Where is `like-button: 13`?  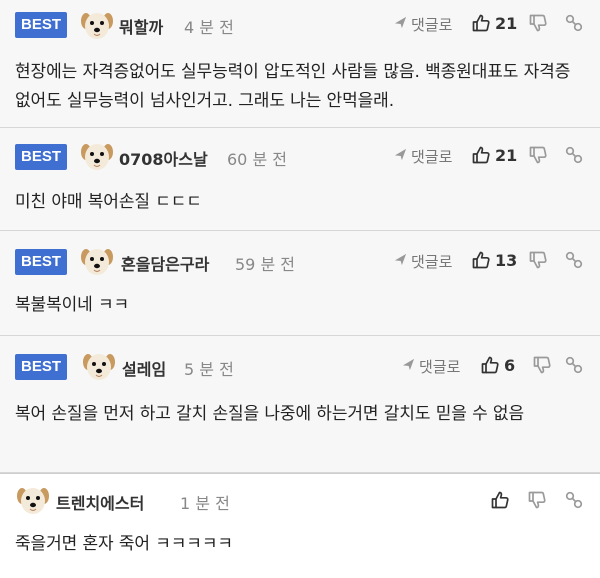 like-button: 13 is located at coordinates (494, 260).